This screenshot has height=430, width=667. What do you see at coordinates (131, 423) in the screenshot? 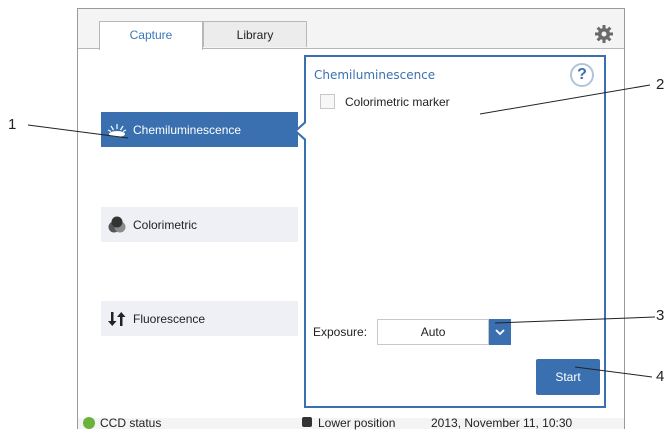
I see `ccd-status-label: CCD status` at bounding box center [131, 423].